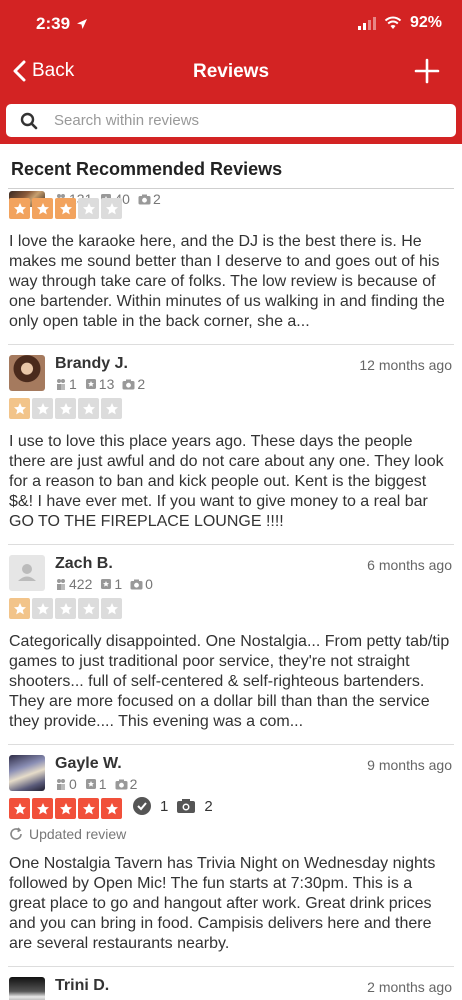  What do you see at coordinates (409, 987) in the screenshot?
I see `review-date: 2 months ago` at bounding box center [409, 987].